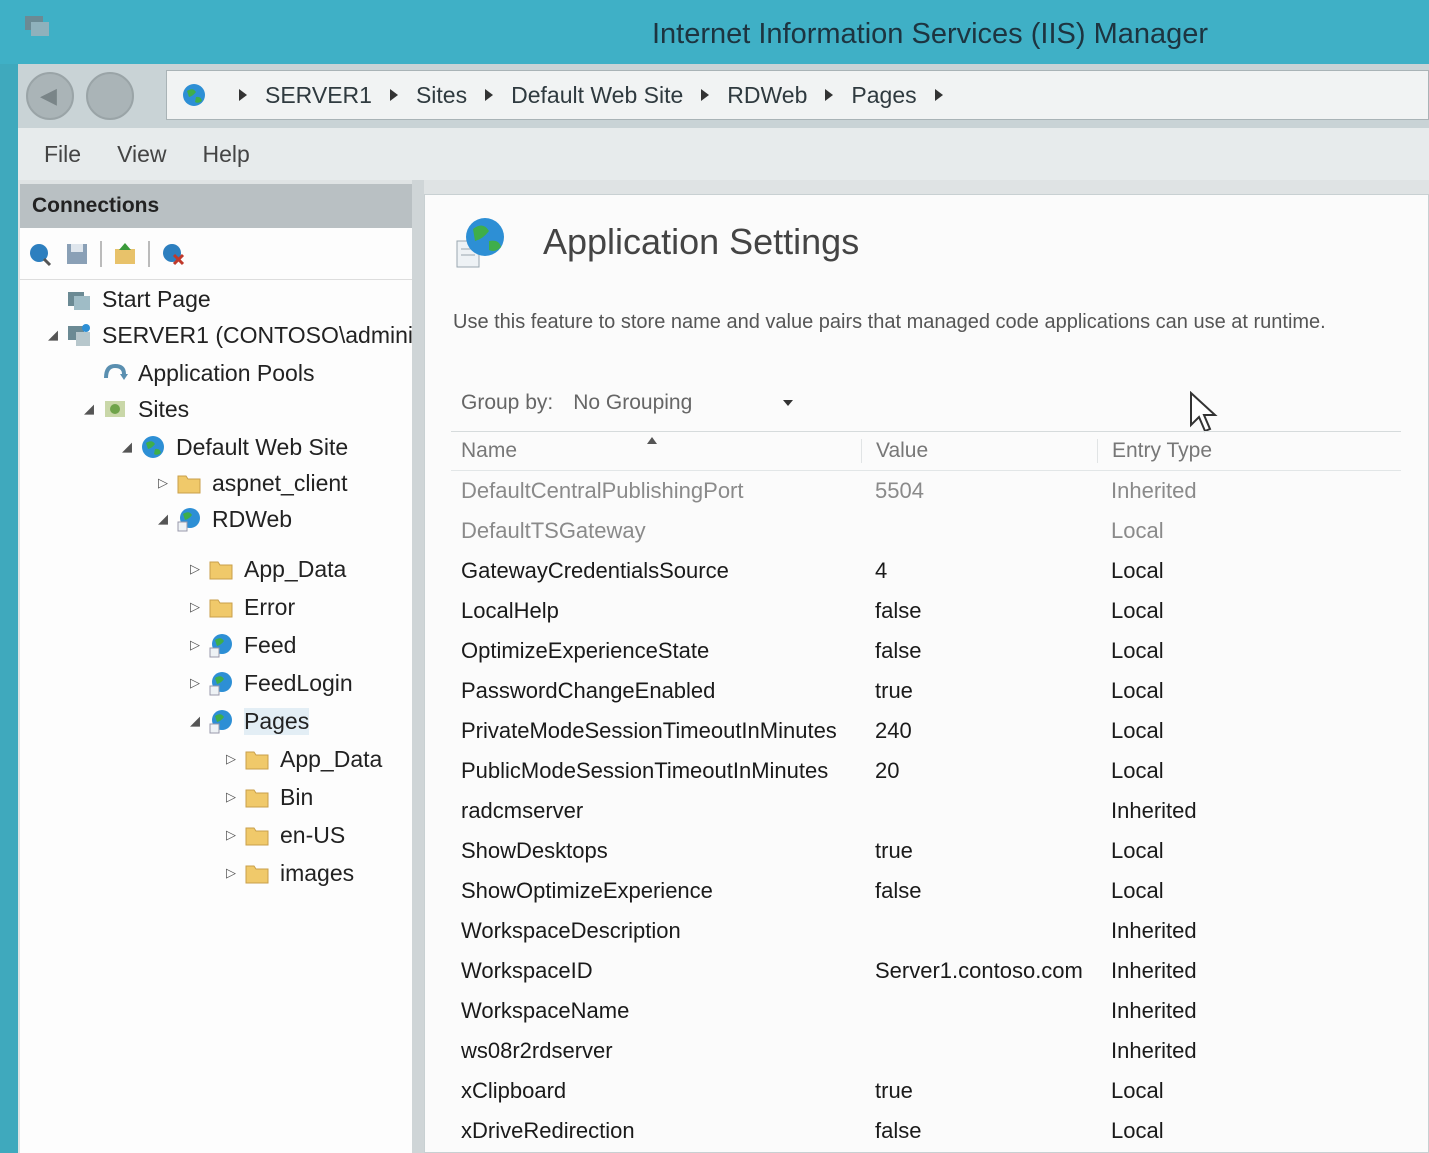  Describe the element at coordinates (110, 96) in the screenshot. I see `forward-button` at that location.